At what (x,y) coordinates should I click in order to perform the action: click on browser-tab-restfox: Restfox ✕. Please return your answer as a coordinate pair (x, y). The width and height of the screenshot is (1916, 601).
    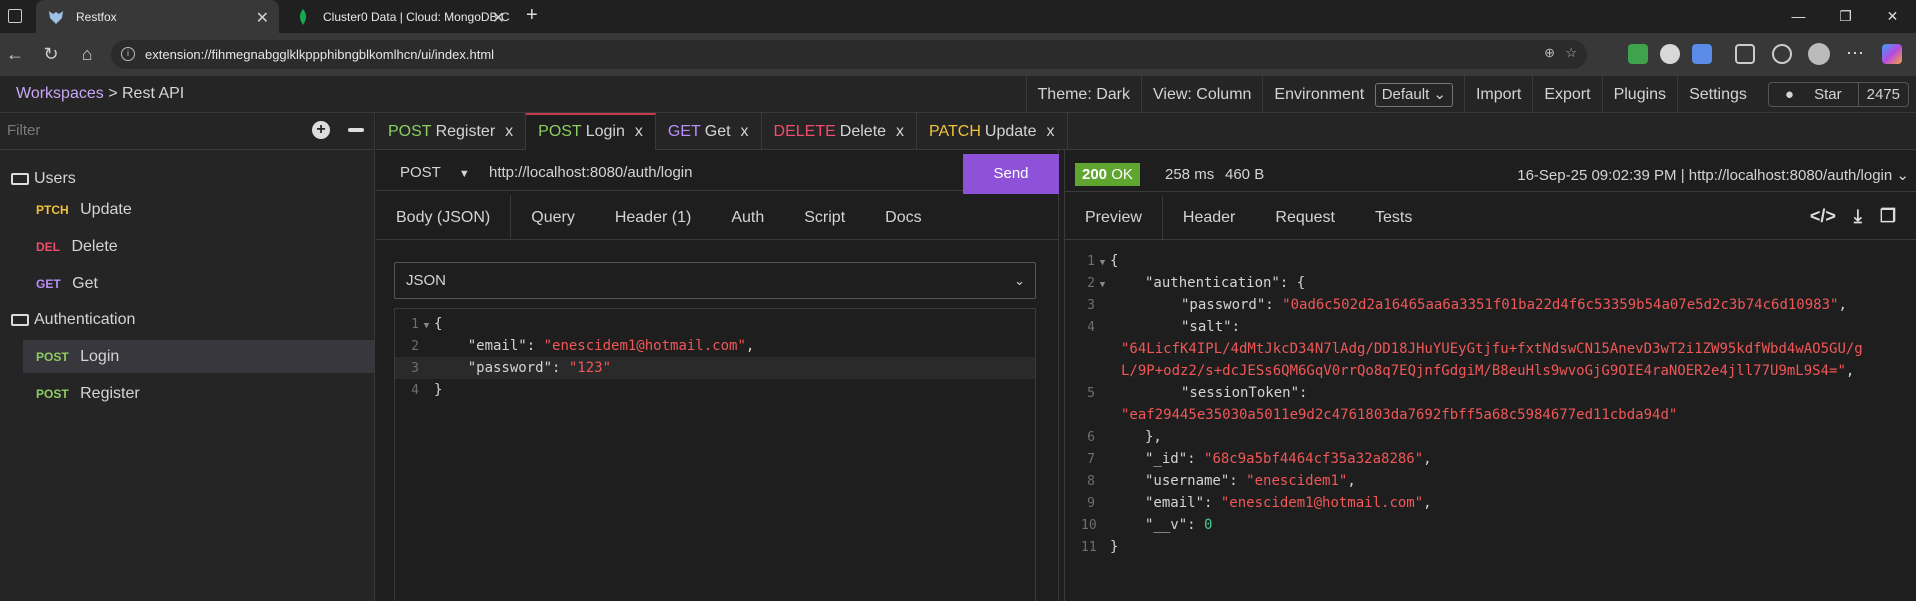
    Looking at the image, I should click on (157, 16).